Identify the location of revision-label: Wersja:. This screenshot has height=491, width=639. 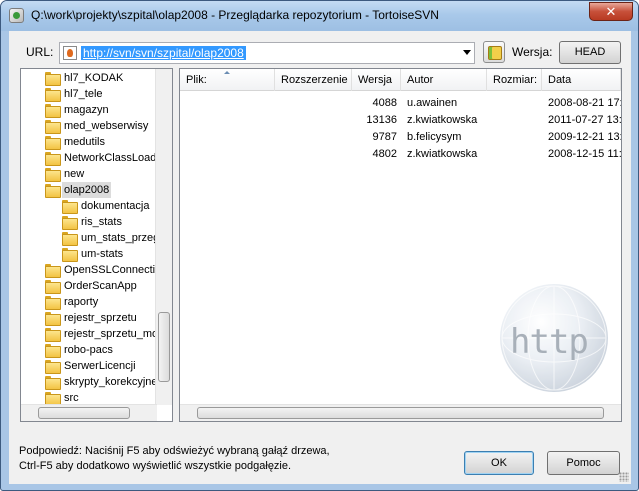
(532, 52).